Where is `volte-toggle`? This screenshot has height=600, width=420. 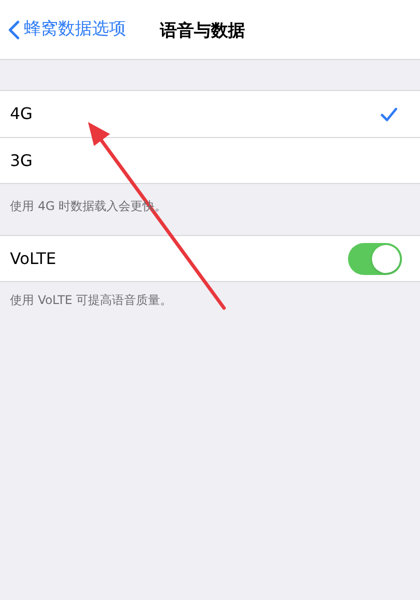
volte-toggle is located at coordinates (375, 258).